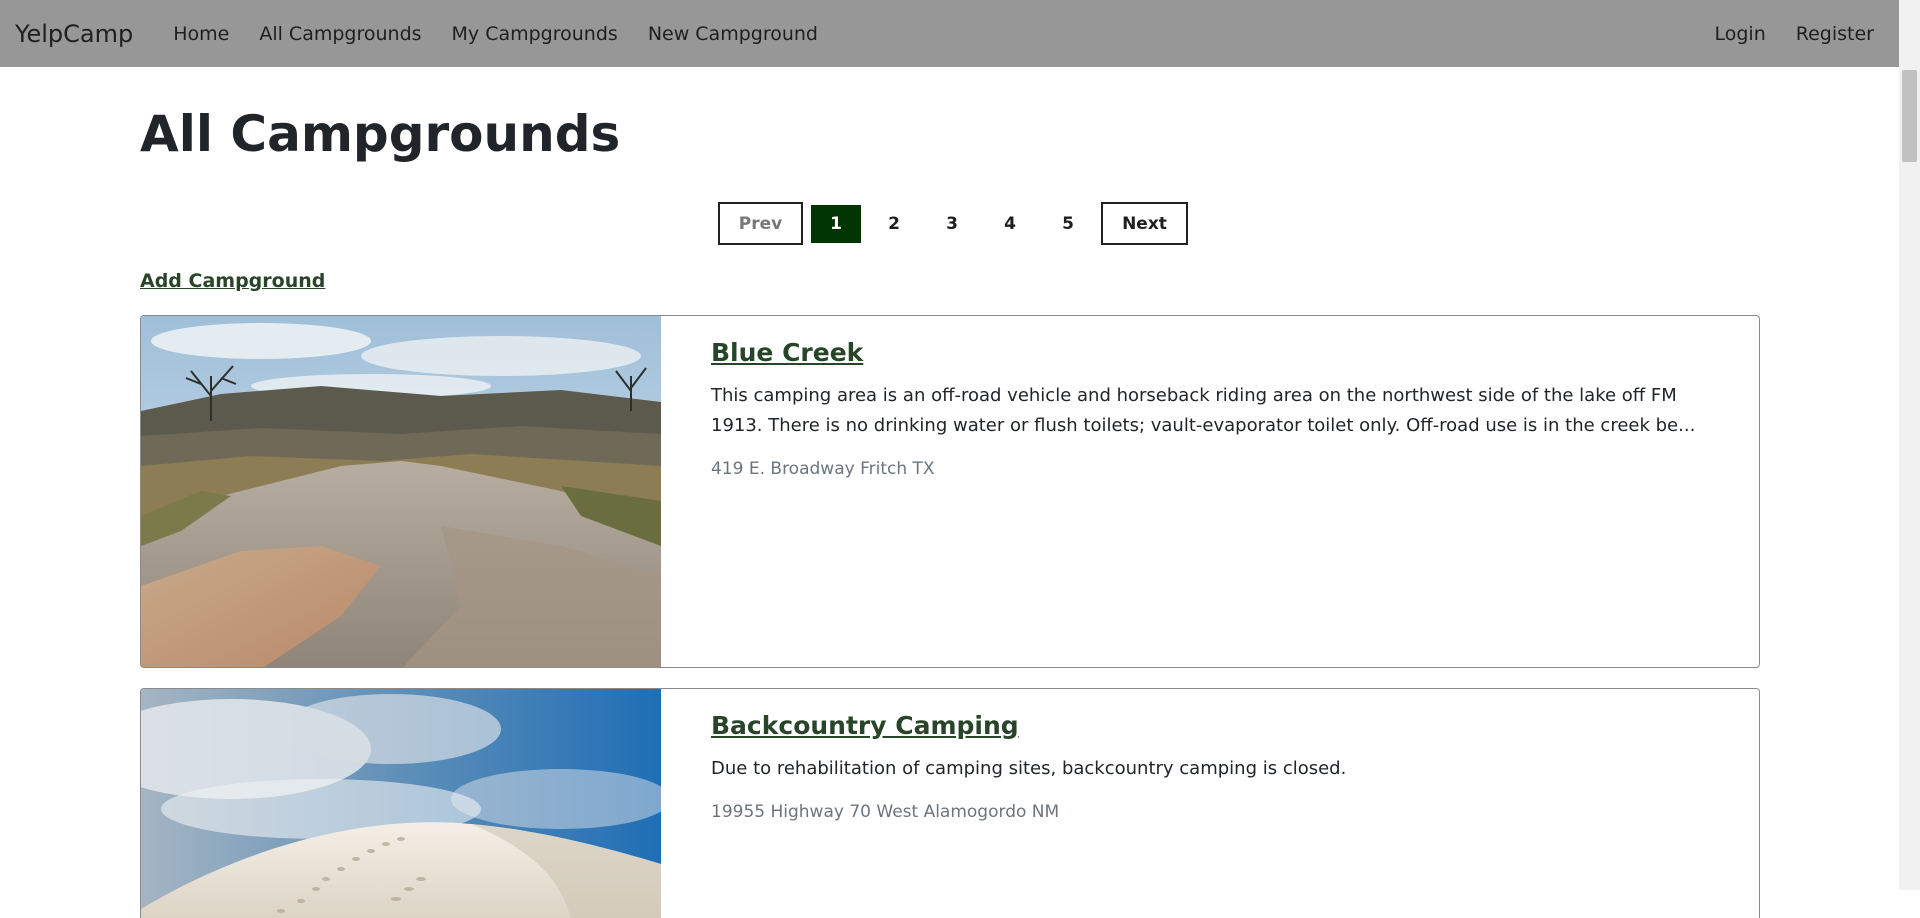 This screenshot has height=918, width=1920. I want to click on campground-image-dune, so click(401, 803).